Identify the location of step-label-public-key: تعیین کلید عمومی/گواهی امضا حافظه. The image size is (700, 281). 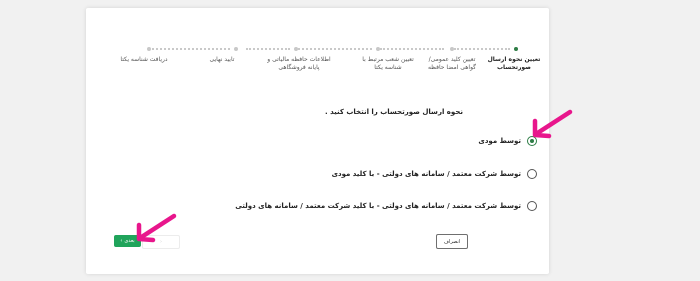
(452, 63).